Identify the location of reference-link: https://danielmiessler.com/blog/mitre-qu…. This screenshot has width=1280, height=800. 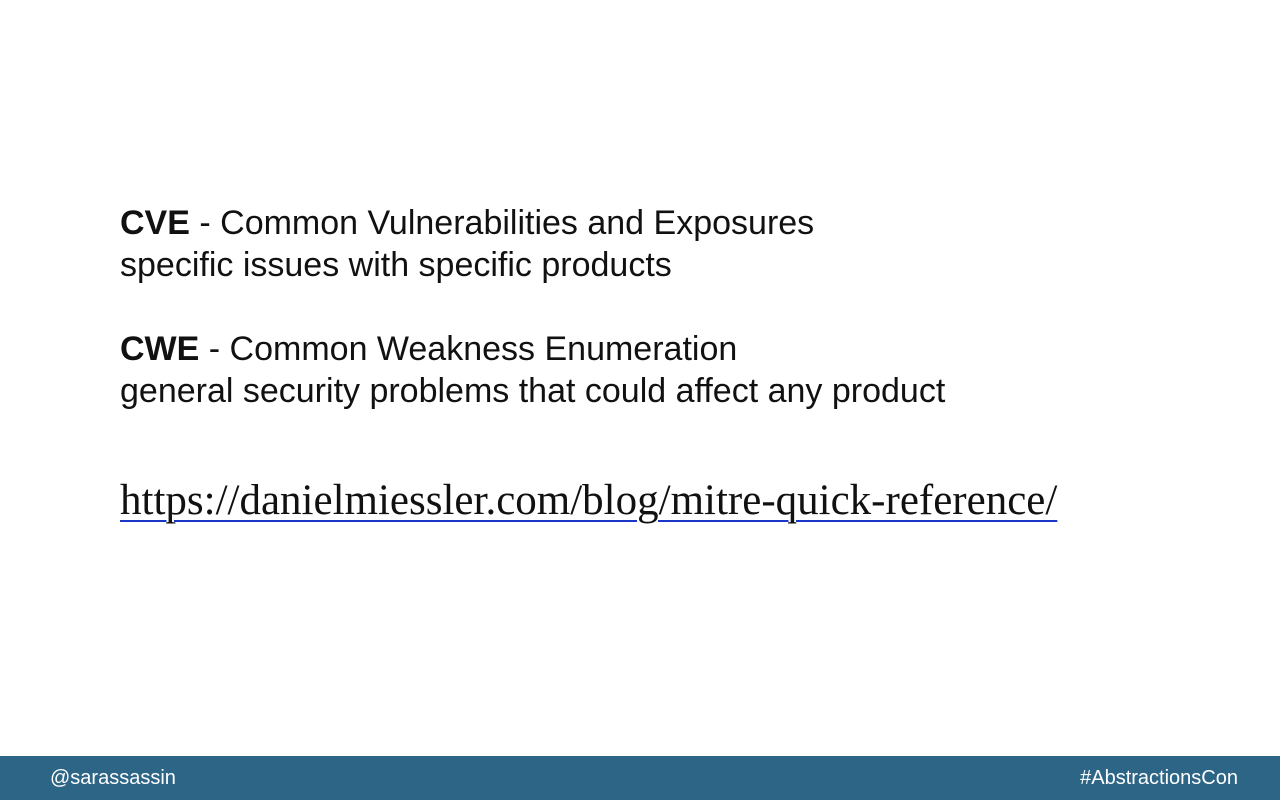
(588, 500).